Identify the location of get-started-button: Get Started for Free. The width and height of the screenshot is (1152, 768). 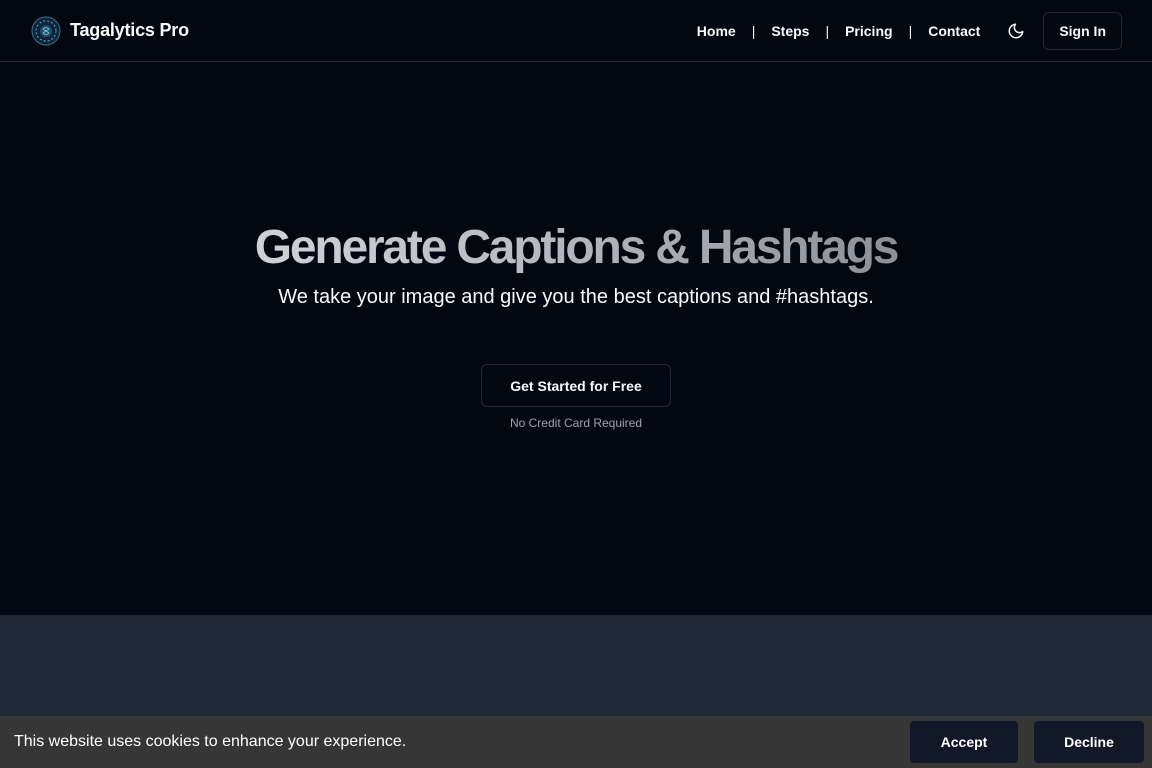
(576, 385).